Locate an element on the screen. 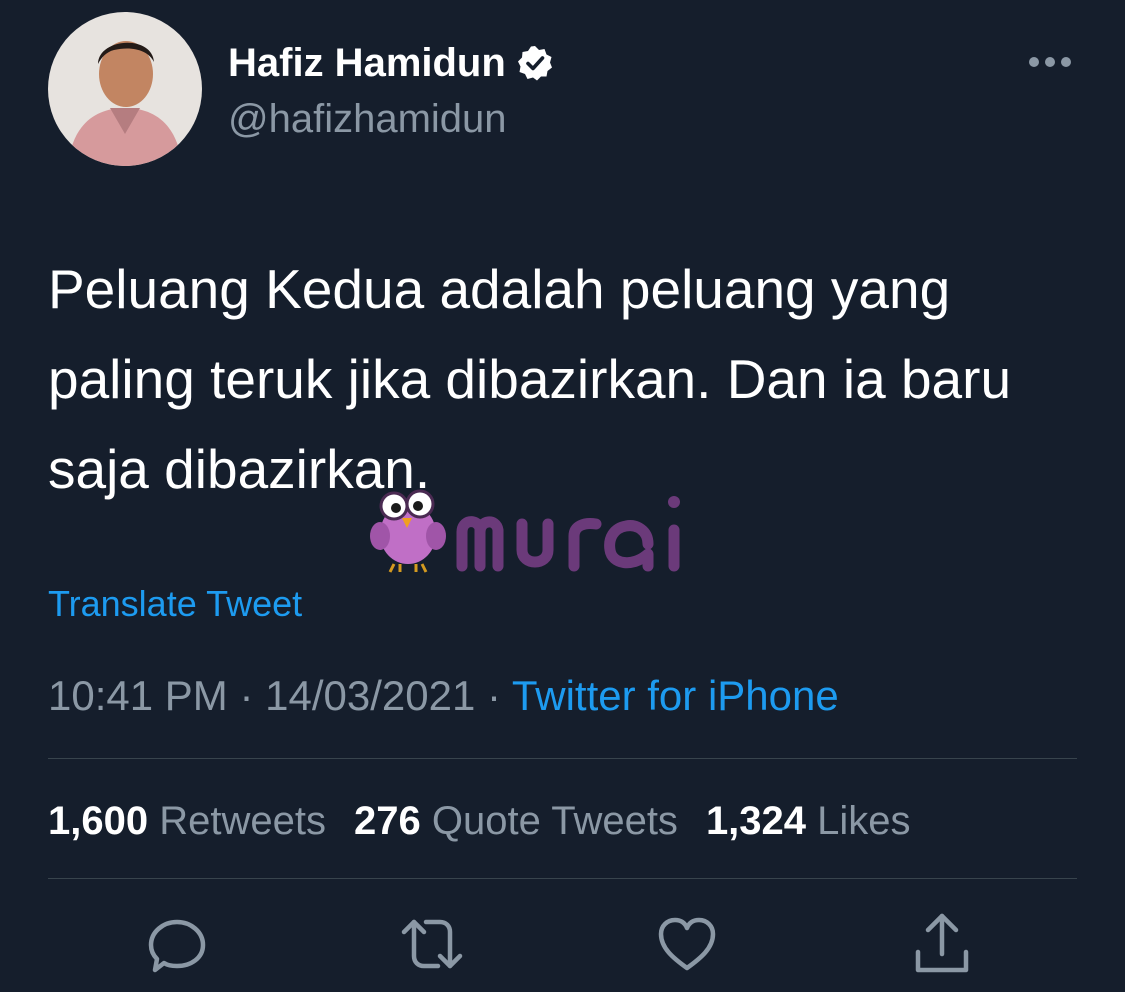  likes-stat: 1,324 Likes is located at coordinates (808, 821).